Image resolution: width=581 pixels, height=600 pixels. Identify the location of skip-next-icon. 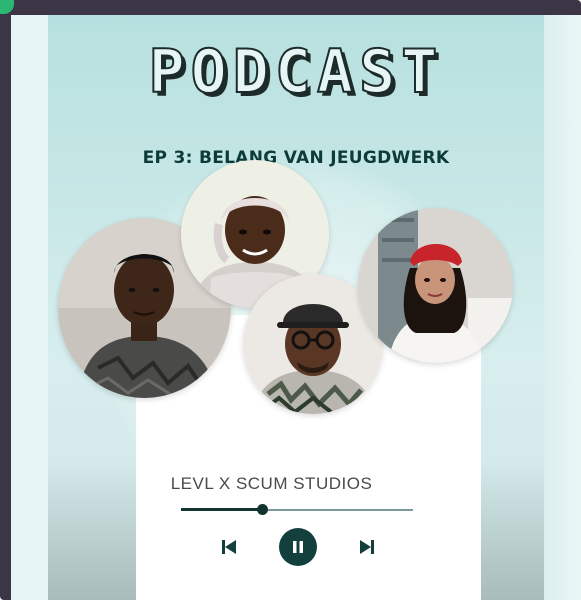
(367, 547).